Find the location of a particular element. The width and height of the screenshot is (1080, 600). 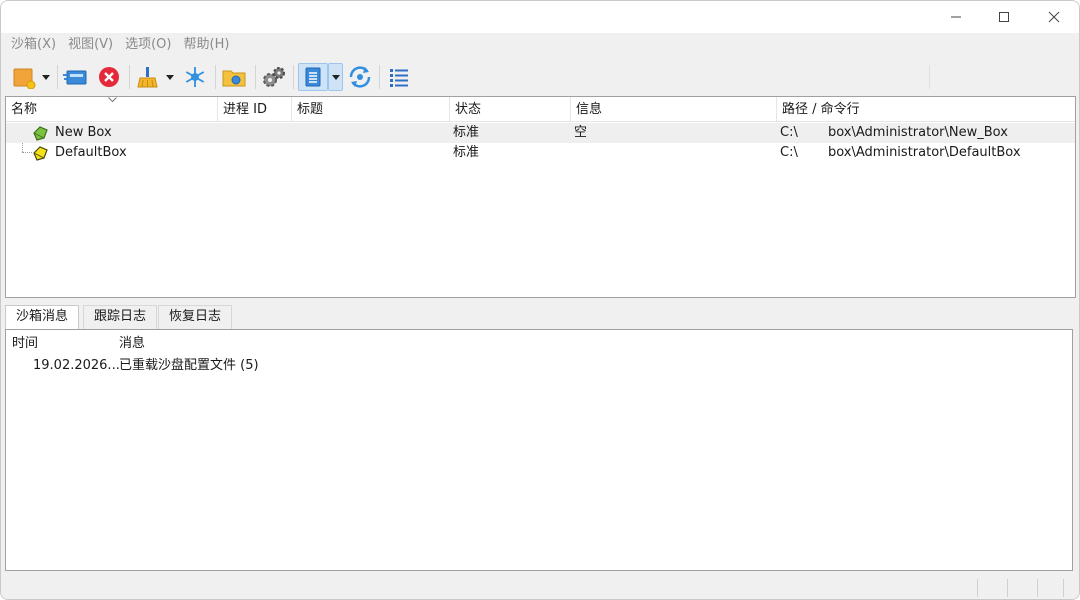

view-mode-dropdown is located at coordinates (335, 77).